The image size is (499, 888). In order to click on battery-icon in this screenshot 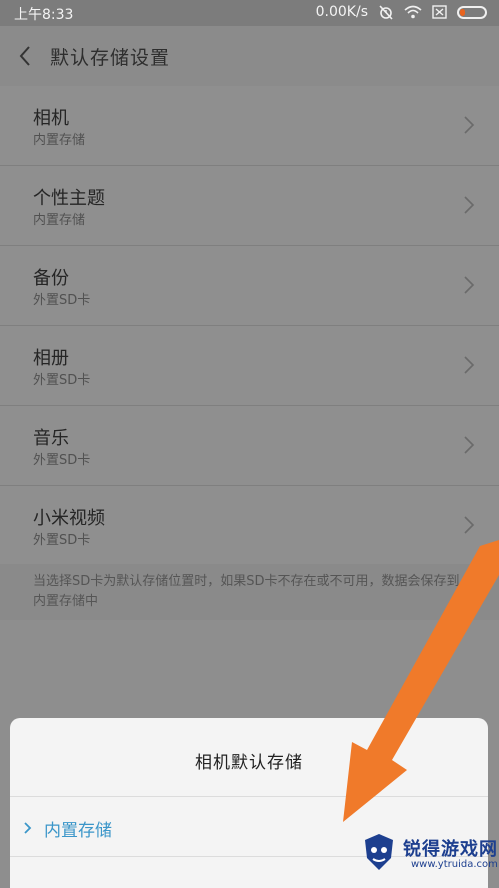, I will do `click(472, 12)`.